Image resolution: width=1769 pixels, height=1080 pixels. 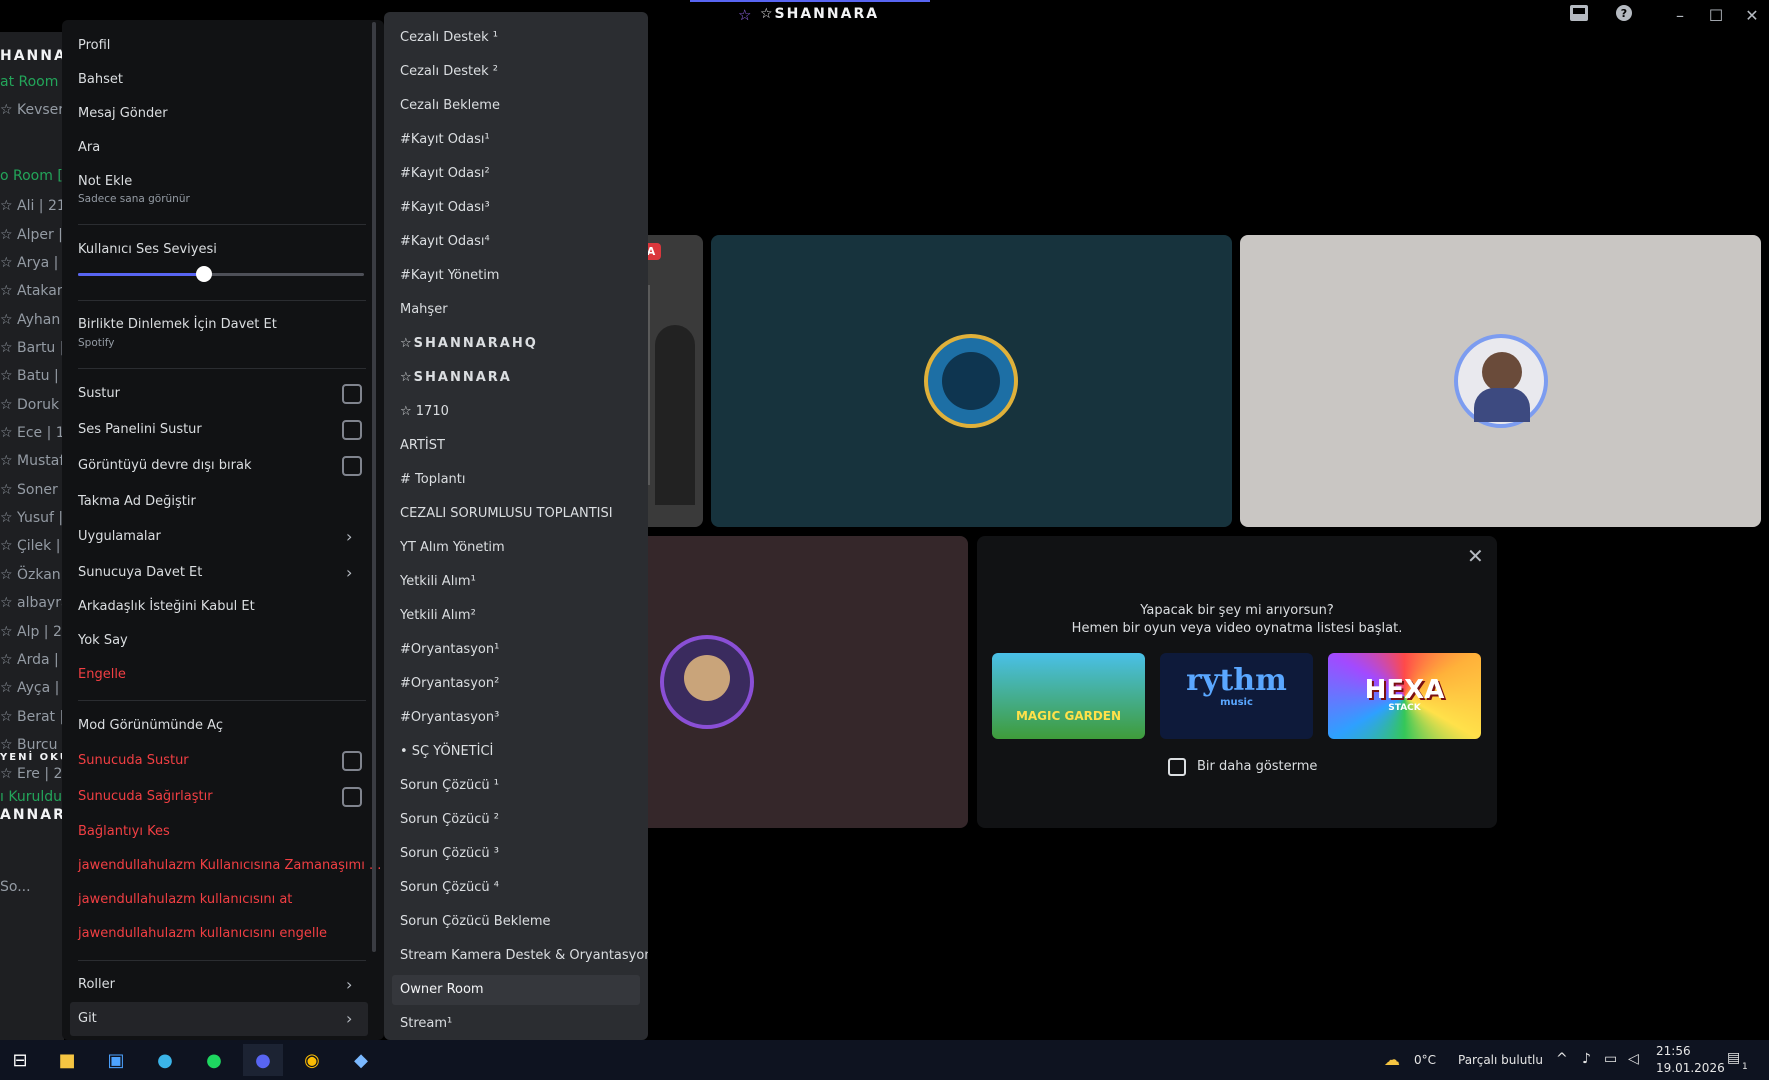 I want to click on submenu-channel-item: Sorun Çözücü Bekleme, so click(x=516, y=922).